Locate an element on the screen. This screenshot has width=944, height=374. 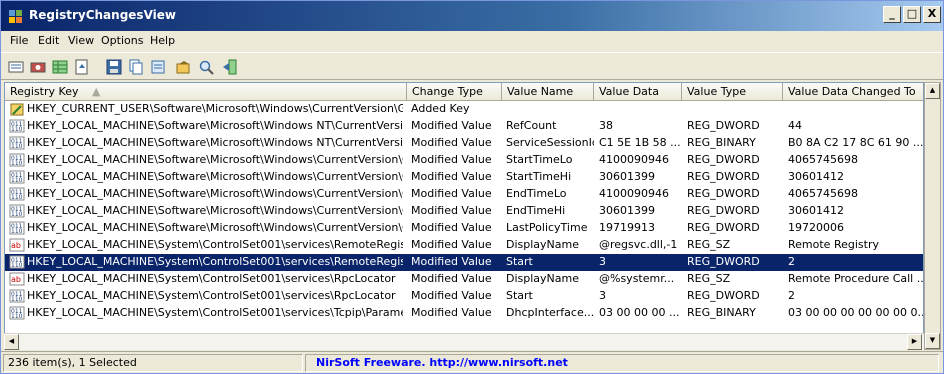
cell-value-name: RefCount is located at coordinates (531, 125).